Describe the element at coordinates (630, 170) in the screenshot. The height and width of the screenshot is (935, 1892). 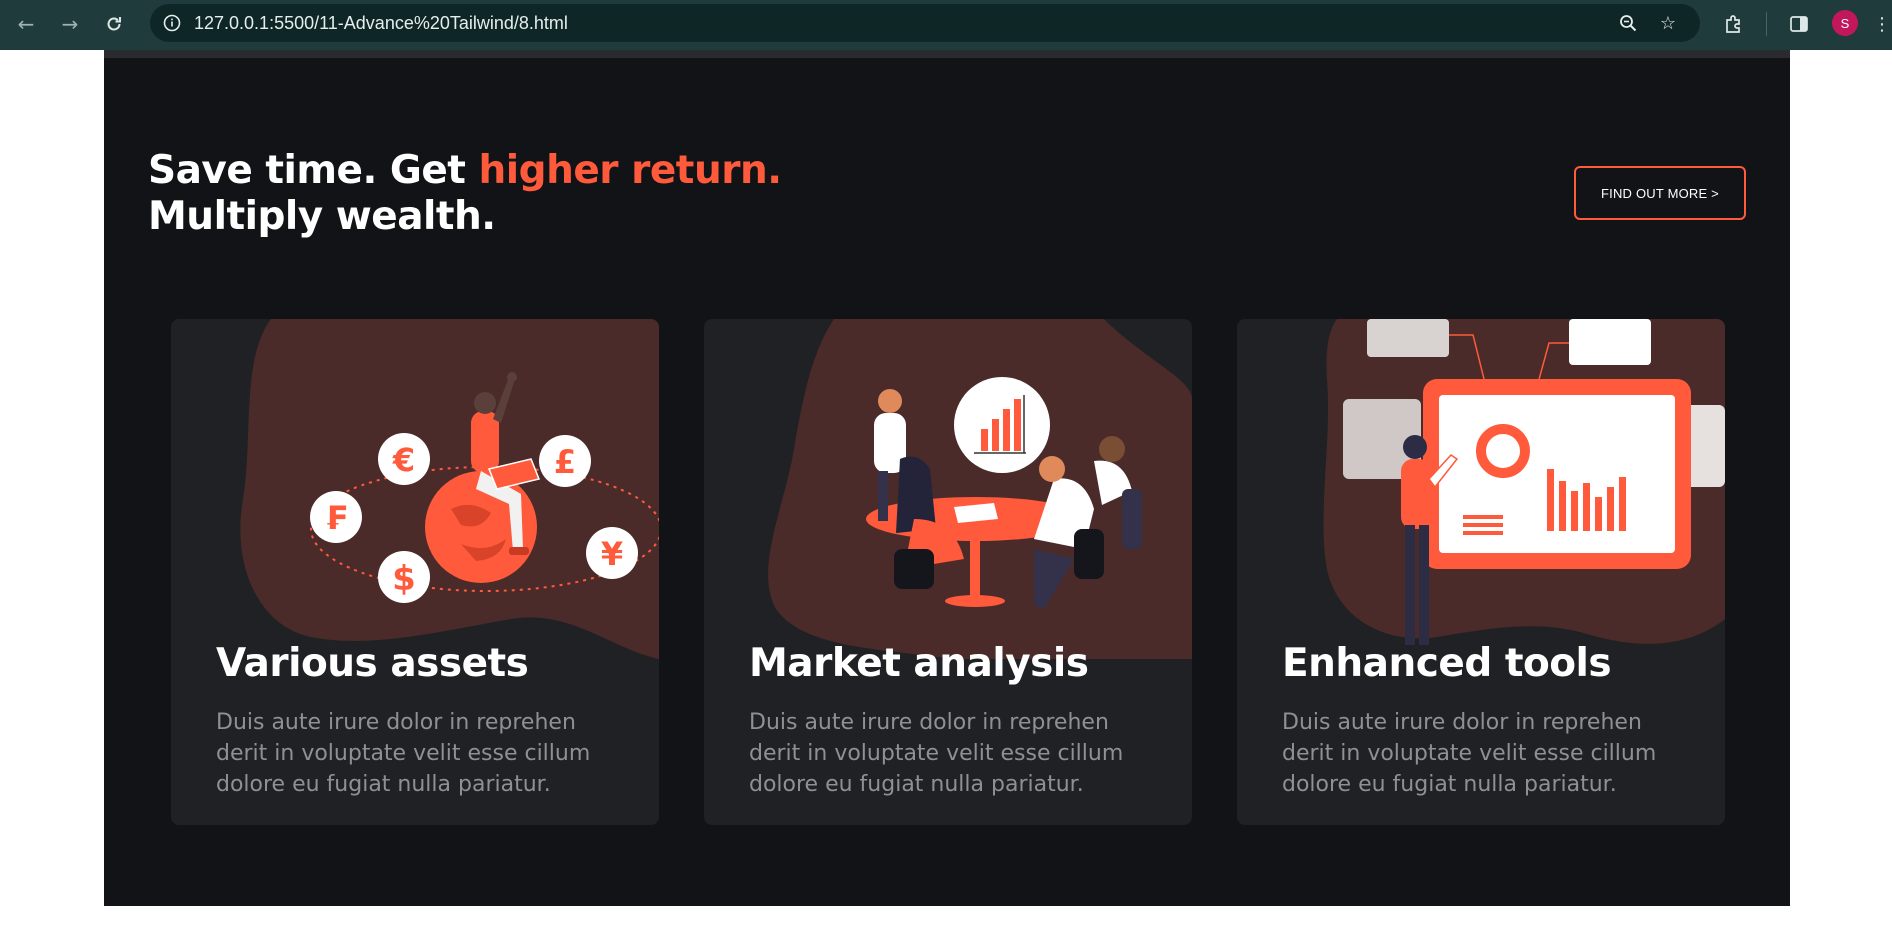
I see `headline-accent: higher return.` at that location.